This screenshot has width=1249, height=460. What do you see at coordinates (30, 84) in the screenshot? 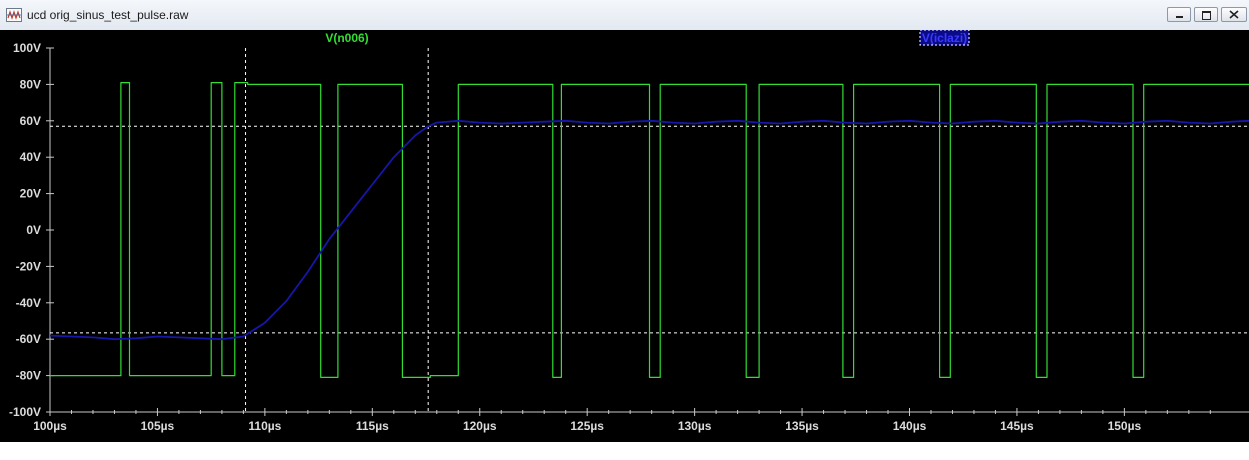
I see `y-tick-label: 80V` at bounding box center [30, 84].